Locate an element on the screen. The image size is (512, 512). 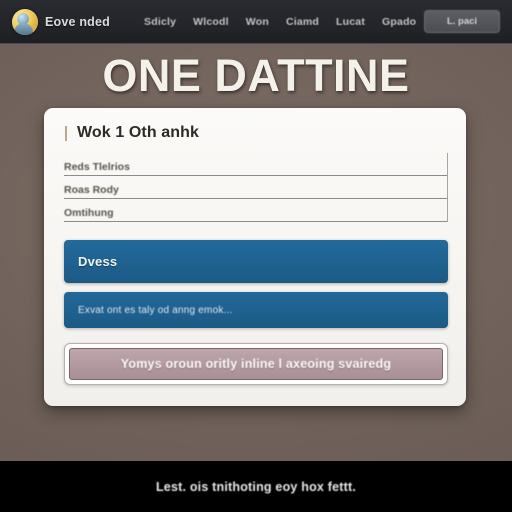
nav-item-4: Ciamd is located at coordinates (302, 22).